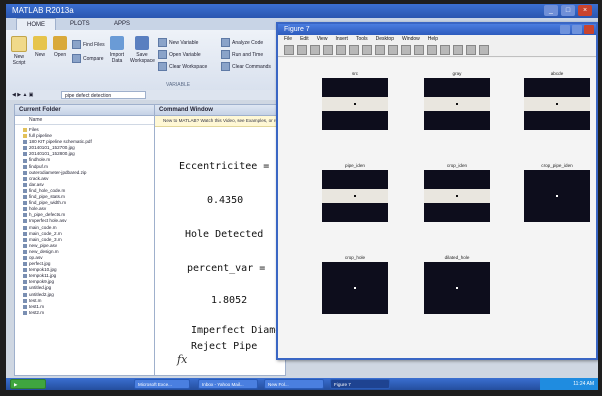  I want to click on compare-button: Compare, so click(88, 58).